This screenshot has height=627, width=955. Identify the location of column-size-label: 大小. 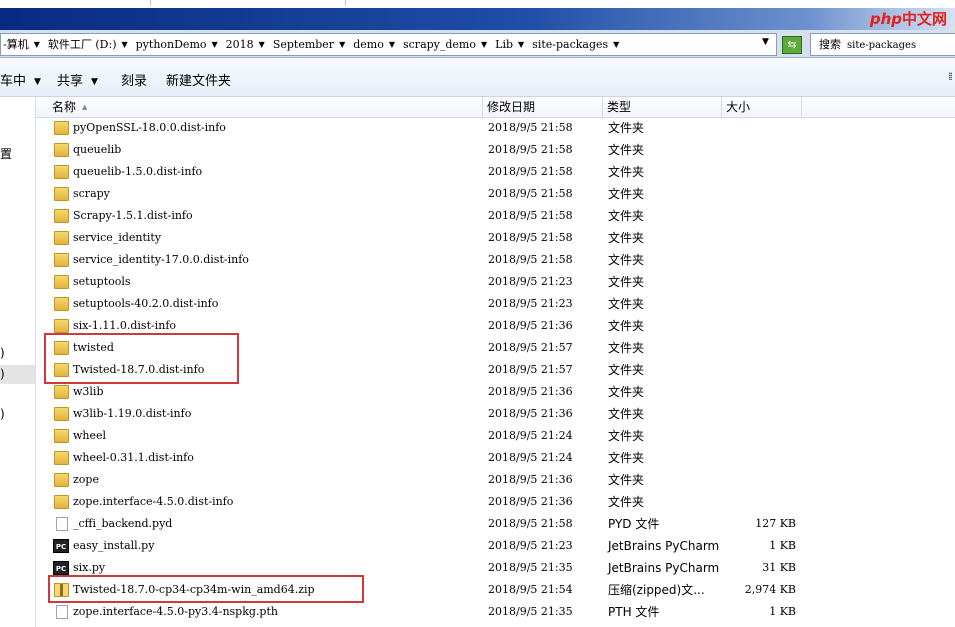
(738, 107).